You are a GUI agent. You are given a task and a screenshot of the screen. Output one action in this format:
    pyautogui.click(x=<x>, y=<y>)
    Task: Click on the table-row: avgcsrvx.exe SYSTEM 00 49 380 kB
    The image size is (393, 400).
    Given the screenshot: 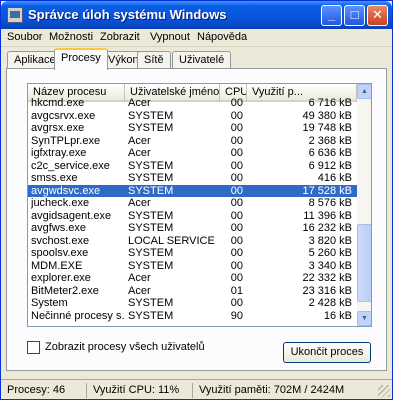 What is the action you would take?
    pyautogui.click(x=192, y=116)
    